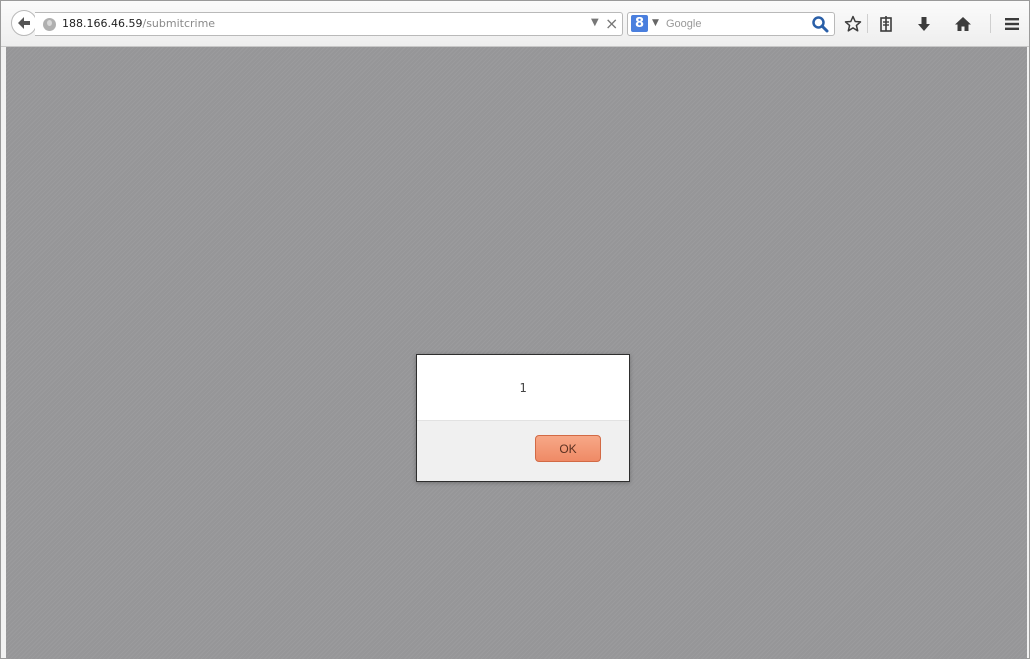 The width and height of the screenshot is (1030, 659). What do you see at coordinates (820, 24) in the screenshot?
I see `search-icon` at bounding box center [820, 24].